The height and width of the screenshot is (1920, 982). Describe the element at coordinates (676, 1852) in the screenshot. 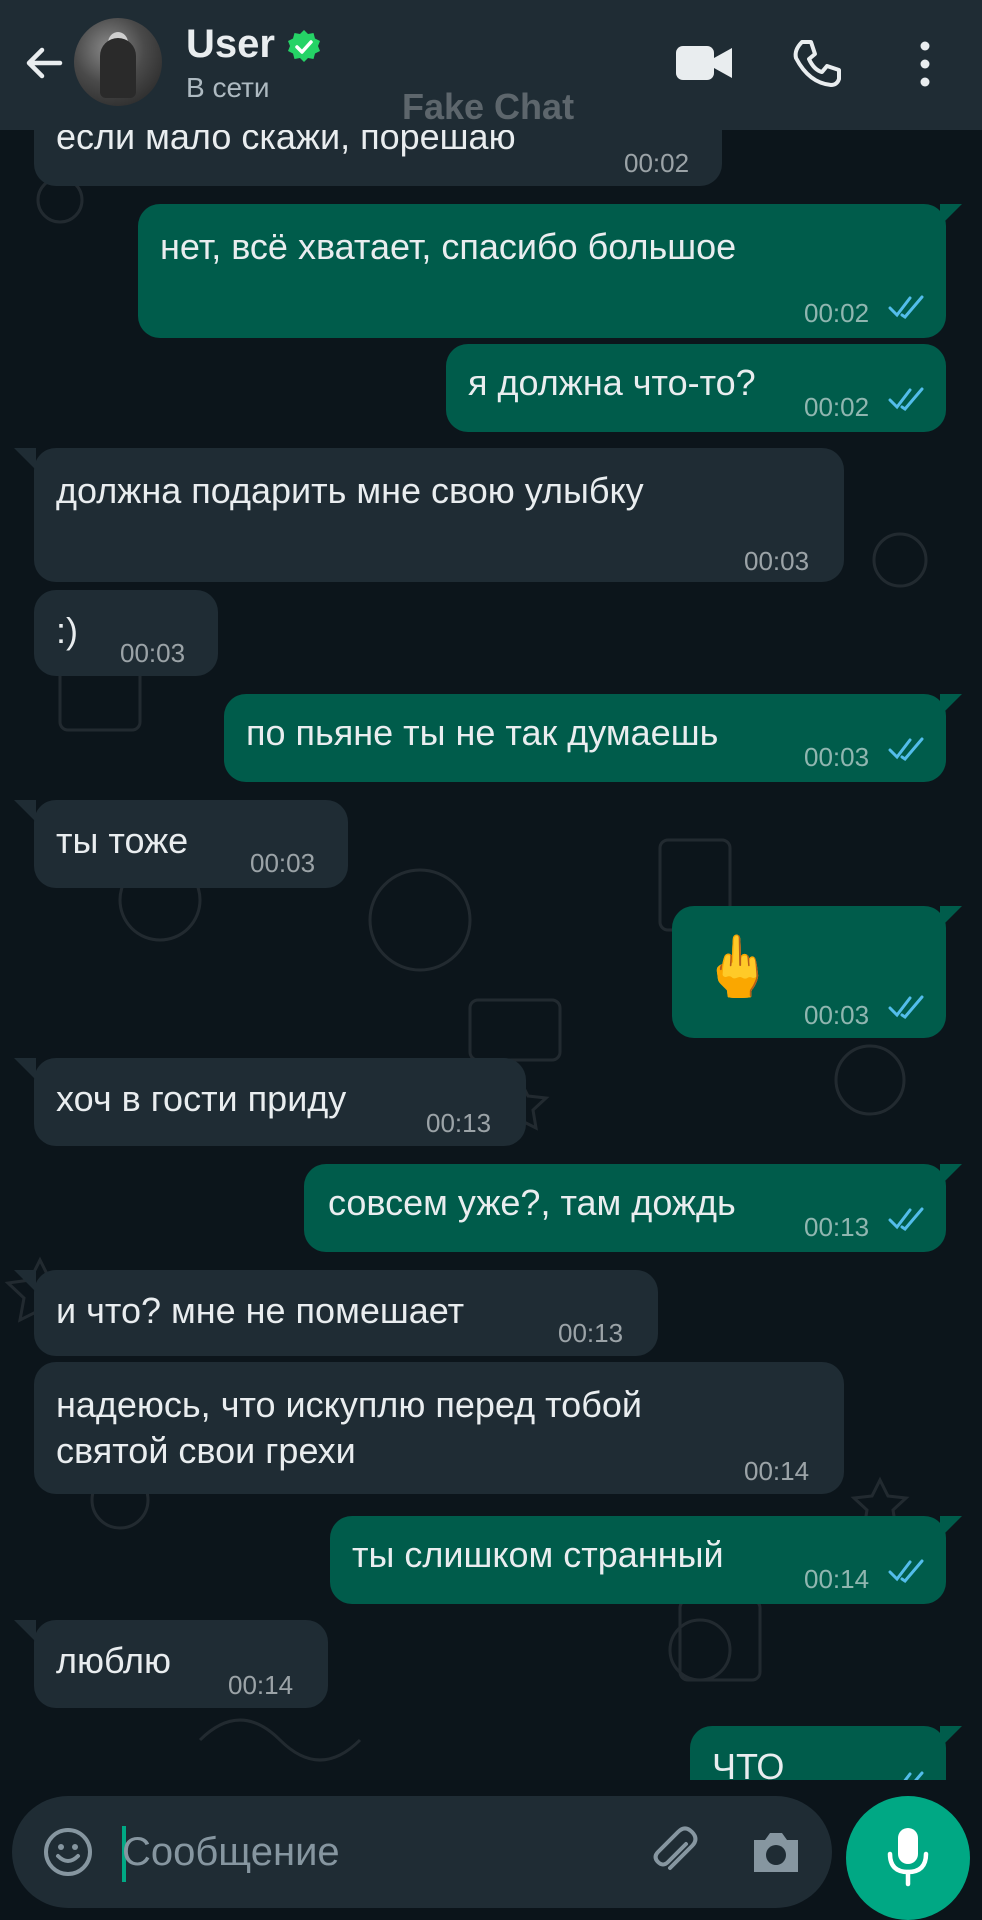

I see `paperclip-icon` at that location.